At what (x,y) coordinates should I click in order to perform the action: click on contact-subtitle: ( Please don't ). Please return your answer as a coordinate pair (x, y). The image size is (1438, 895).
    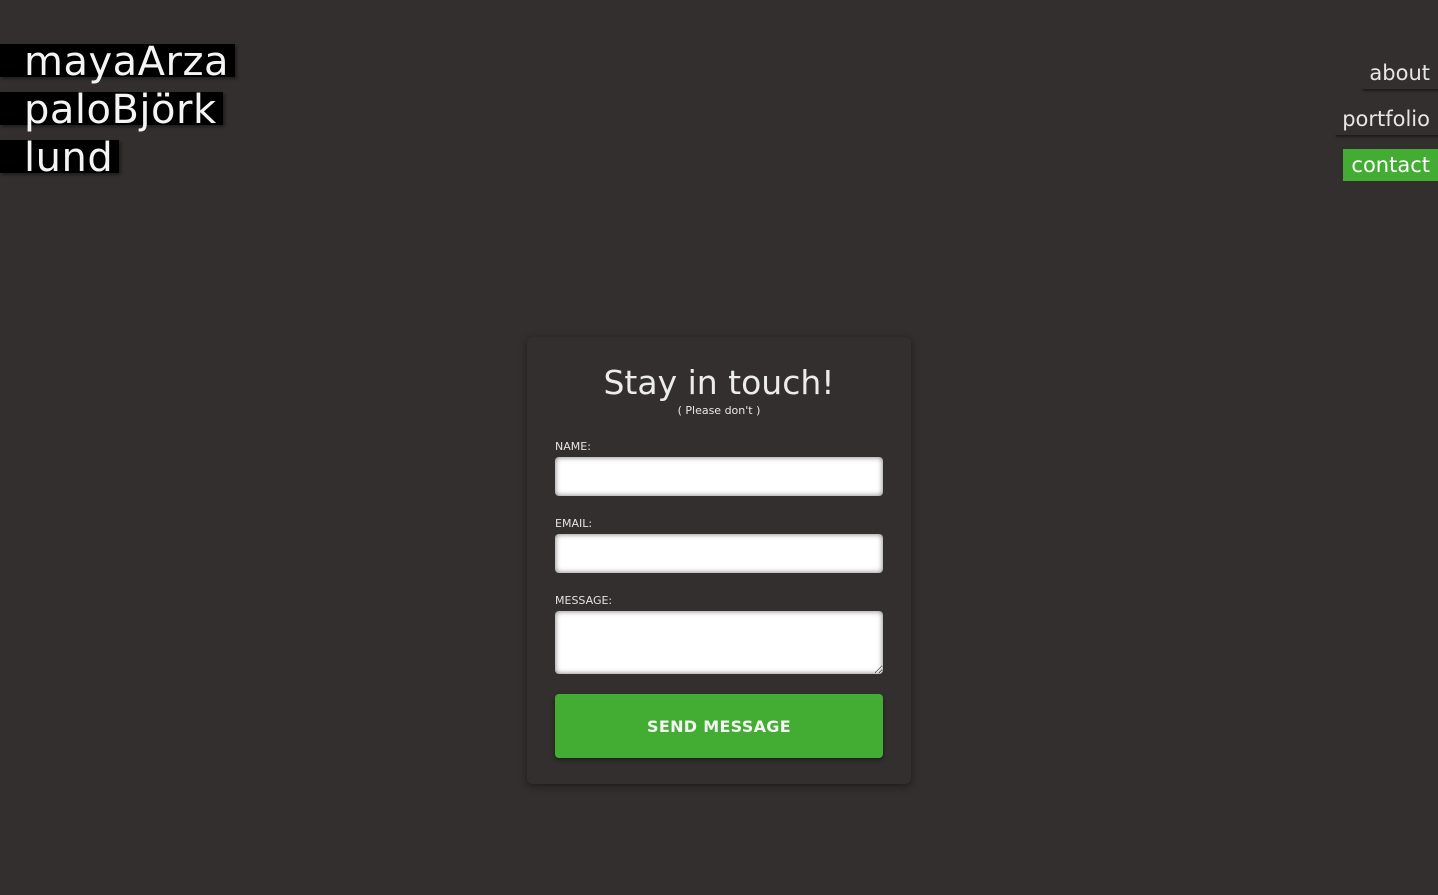
    Looking at the image, I should click on (719, 410).